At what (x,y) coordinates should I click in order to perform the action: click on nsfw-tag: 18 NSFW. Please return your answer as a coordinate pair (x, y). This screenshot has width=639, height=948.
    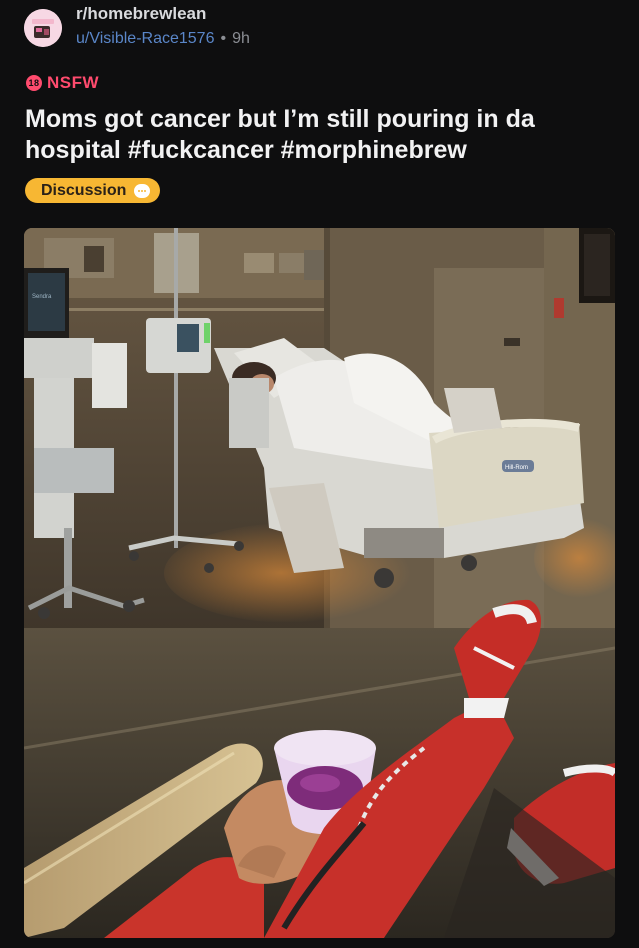
    Looking at the image, I should click on (62, 83).